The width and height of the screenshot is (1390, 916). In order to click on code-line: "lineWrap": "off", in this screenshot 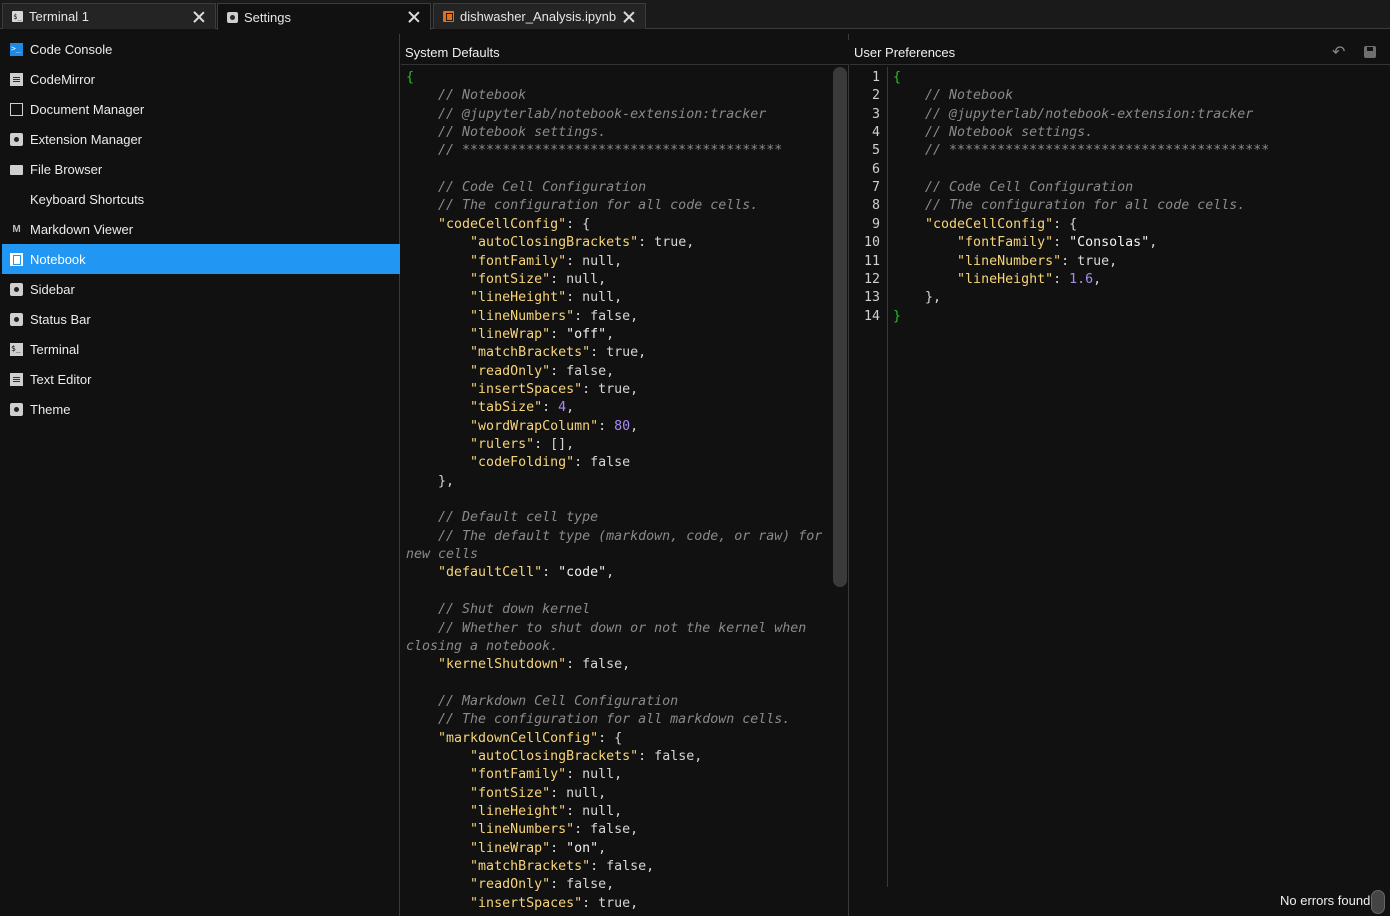, I will do `click(542, 334)`.